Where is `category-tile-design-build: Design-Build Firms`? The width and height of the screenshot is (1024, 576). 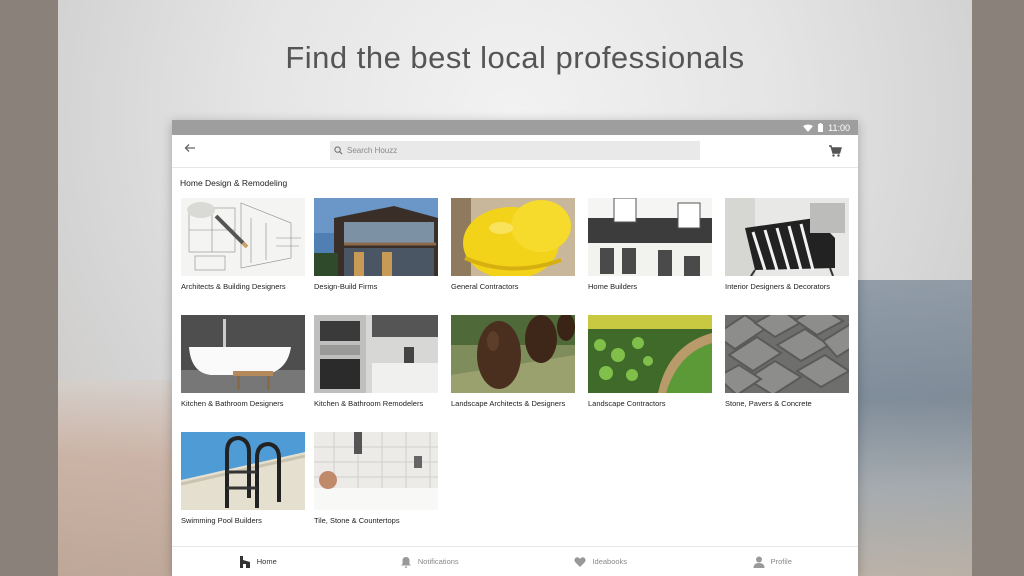
category-tile-design-build: Design-Build Firms is located at coordinates (376, 244).